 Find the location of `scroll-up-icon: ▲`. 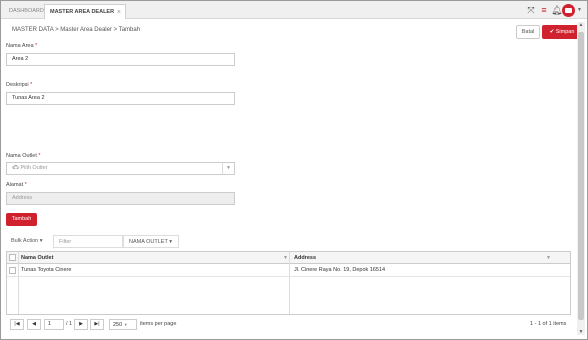

scroll-up-icon: ▲ is located at coordinates (581, 25).